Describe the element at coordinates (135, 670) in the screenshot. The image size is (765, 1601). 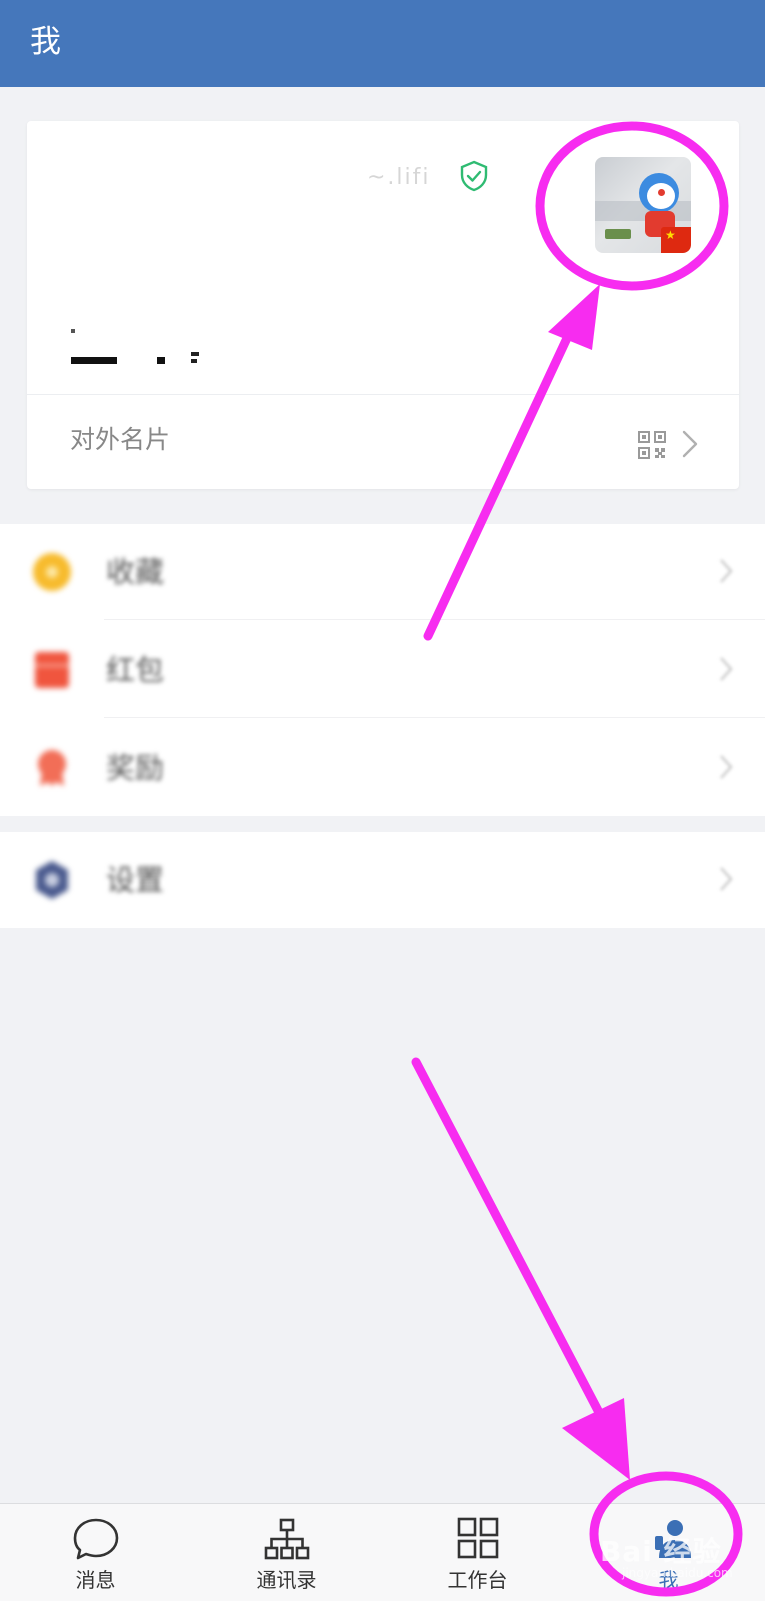
I see `menu-item-label: 红包` at that location.